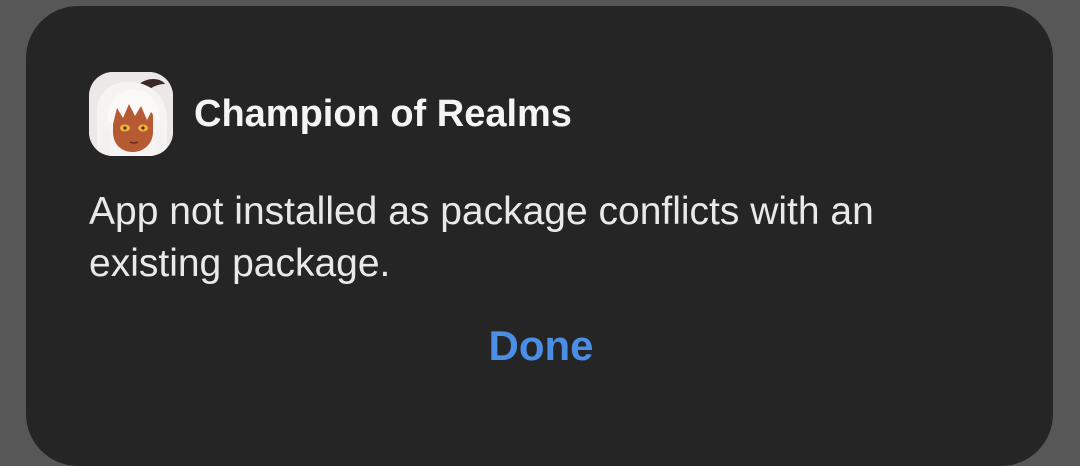 This screenshot has height=466, width=1080. I want to click on anime-character-avatar-icon, so click(131, 114).